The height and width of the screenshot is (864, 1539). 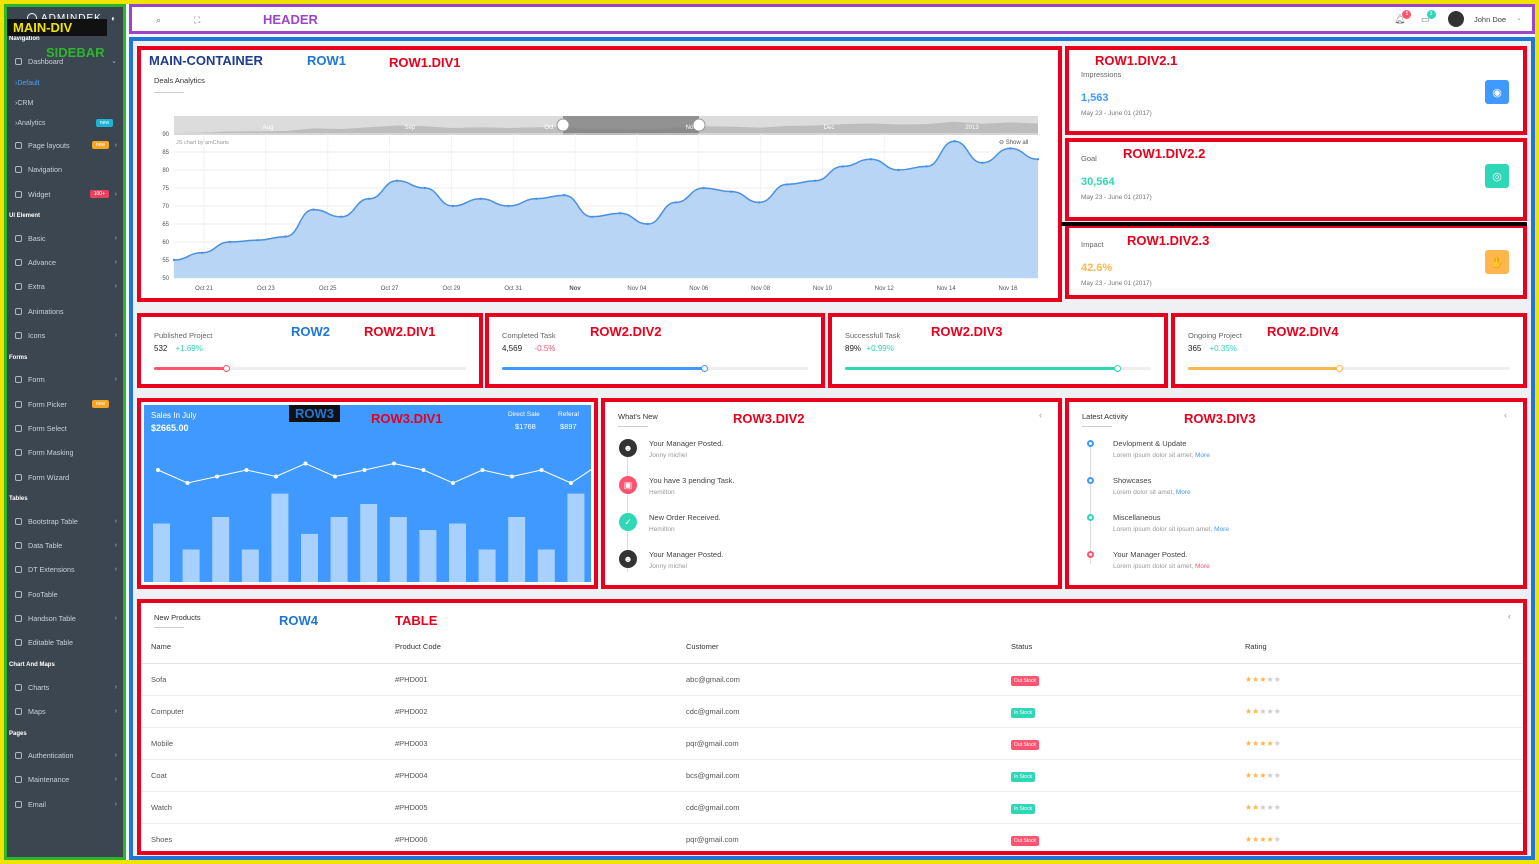 What do you see at coordinates (47, 404) in the screenshot?
I see `sidebar-item-label: Form Picker` at bounding box center [47, 404].